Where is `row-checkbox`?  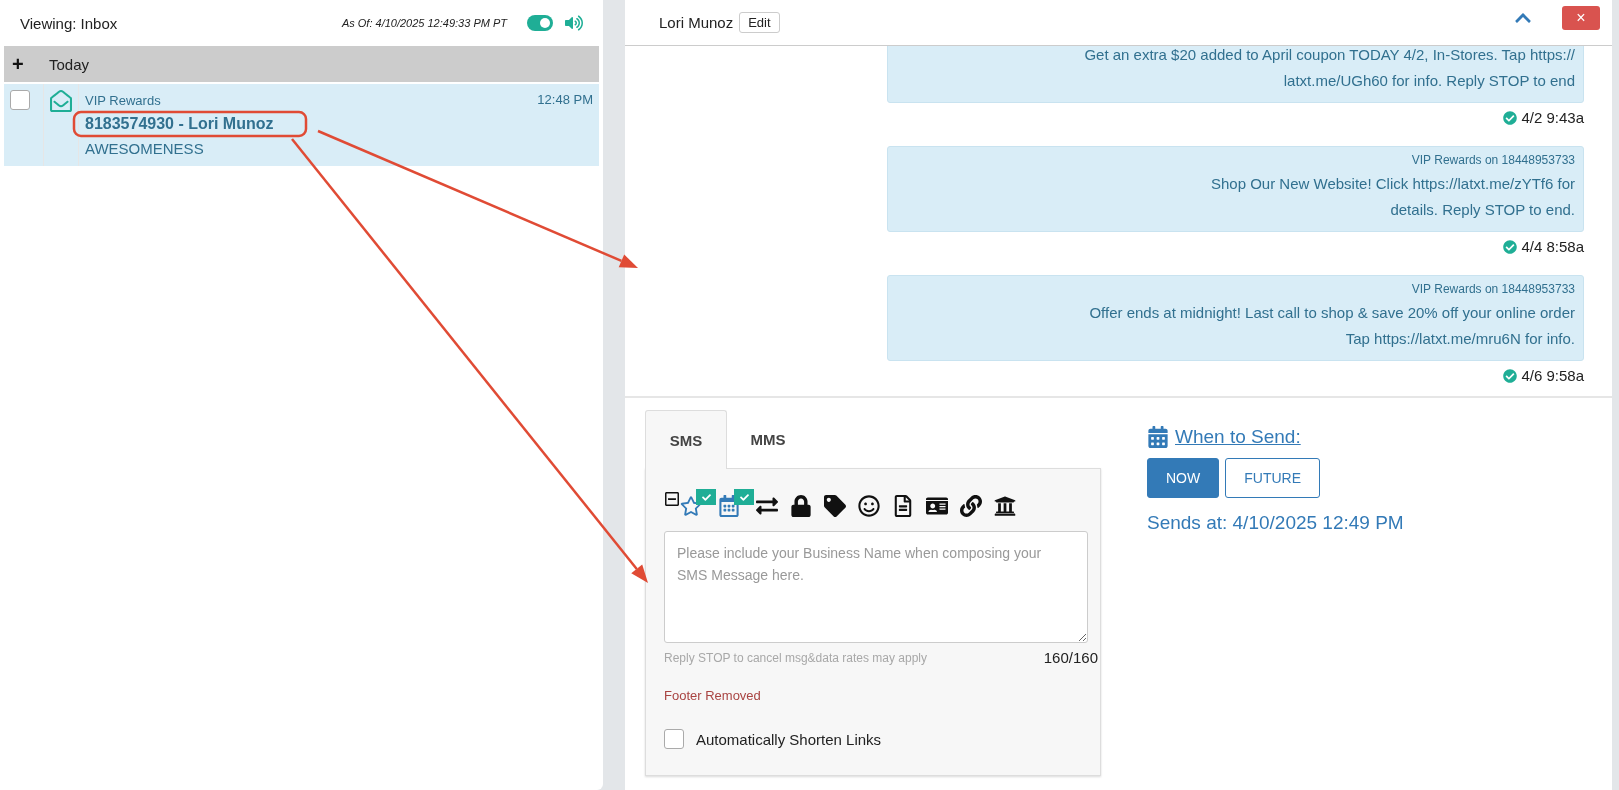 row-checkbox is located at coordinates (20, 100).